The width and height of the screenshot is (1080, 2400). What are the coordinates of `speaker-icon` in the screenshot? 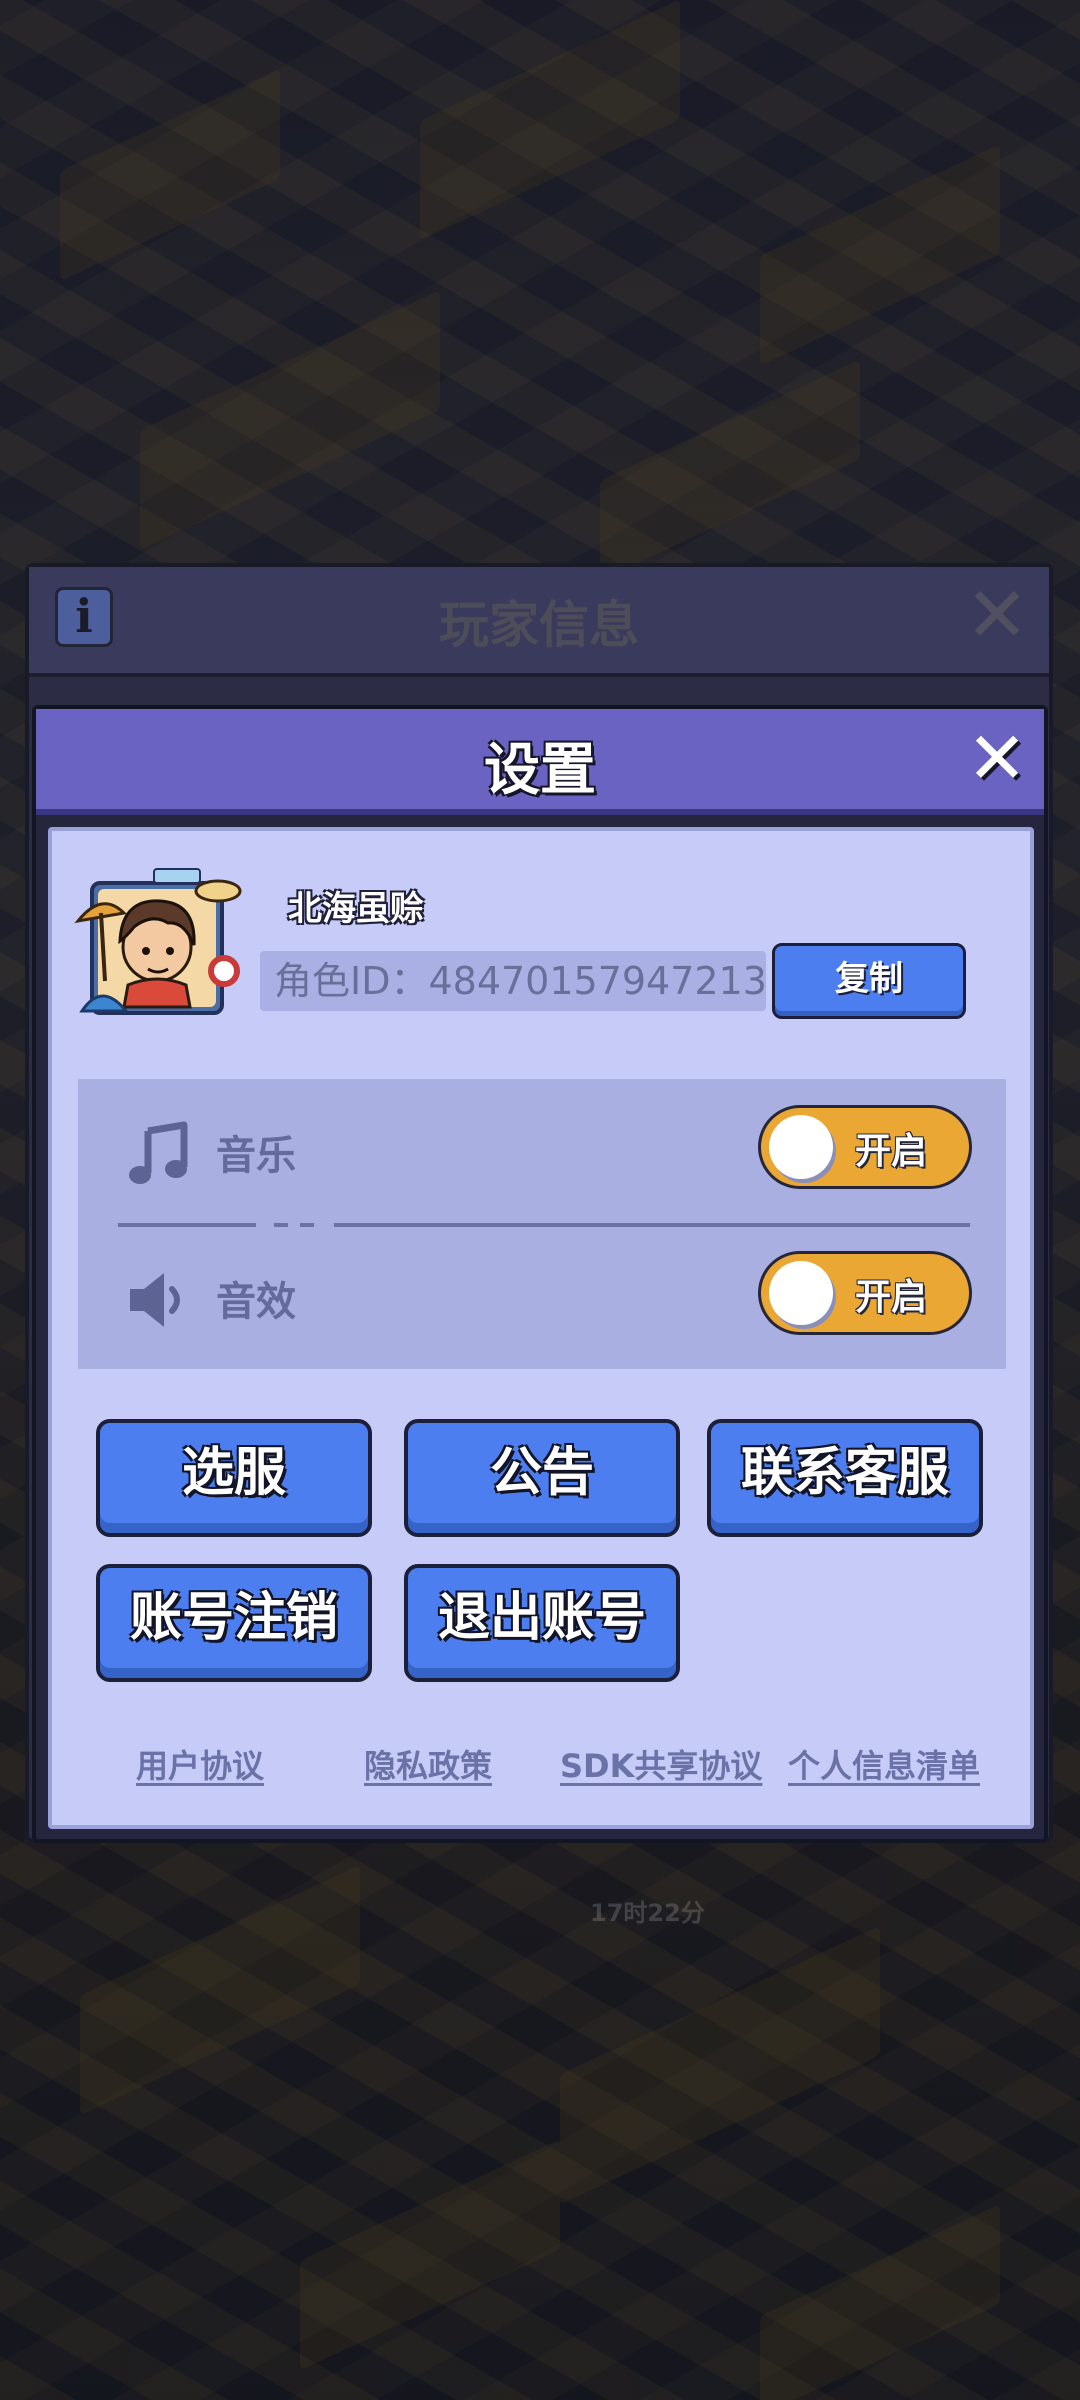 It's located at (159, 1300).